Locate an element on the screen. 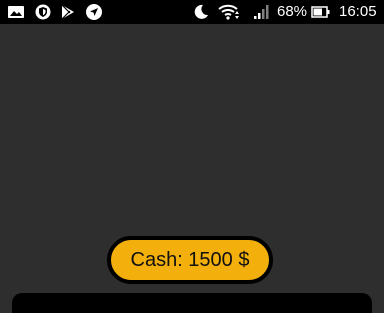 The image size is (384, 313). cash-label: Cash: 1500 $ is located at coordinates (190, 259).